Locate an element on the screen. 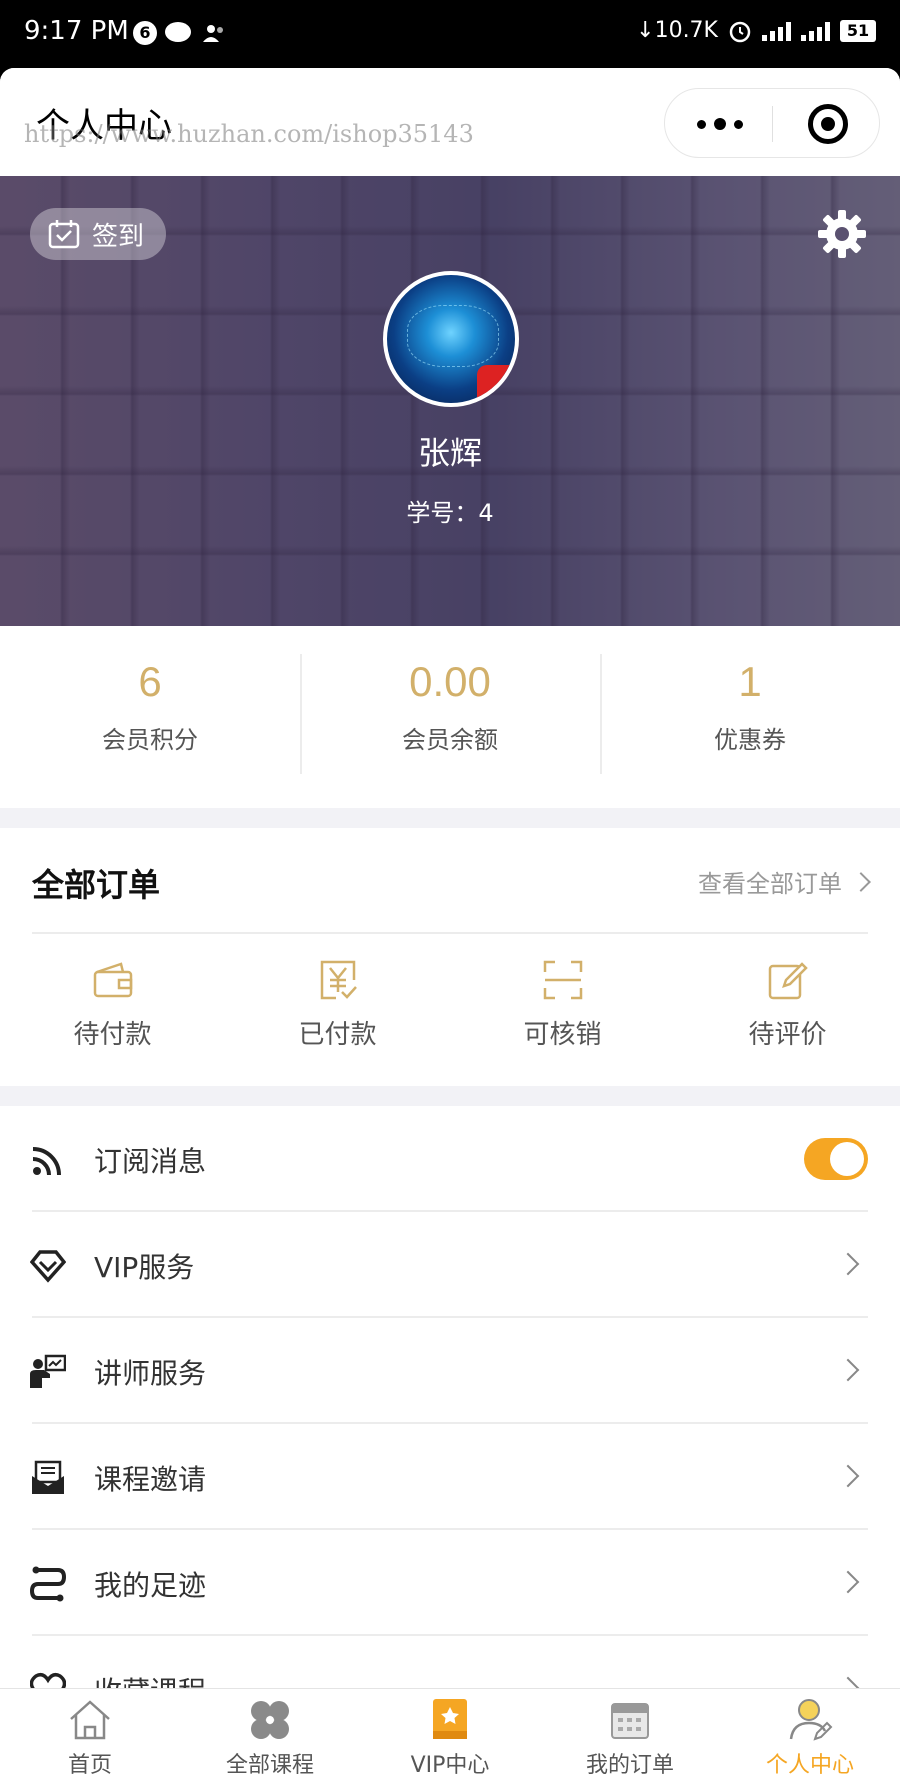 Image resolution: width=900 pixels, height=1785 pixels. order-paid: 已付款 is located at coordinates (337, 1004).